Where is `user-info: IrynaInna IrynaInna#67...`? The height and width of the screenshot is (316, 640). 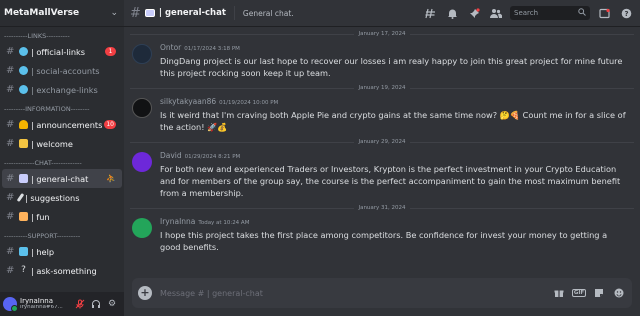 user-info: IrynaInna IrynaInna#67... is located at coordinates (46, 304).